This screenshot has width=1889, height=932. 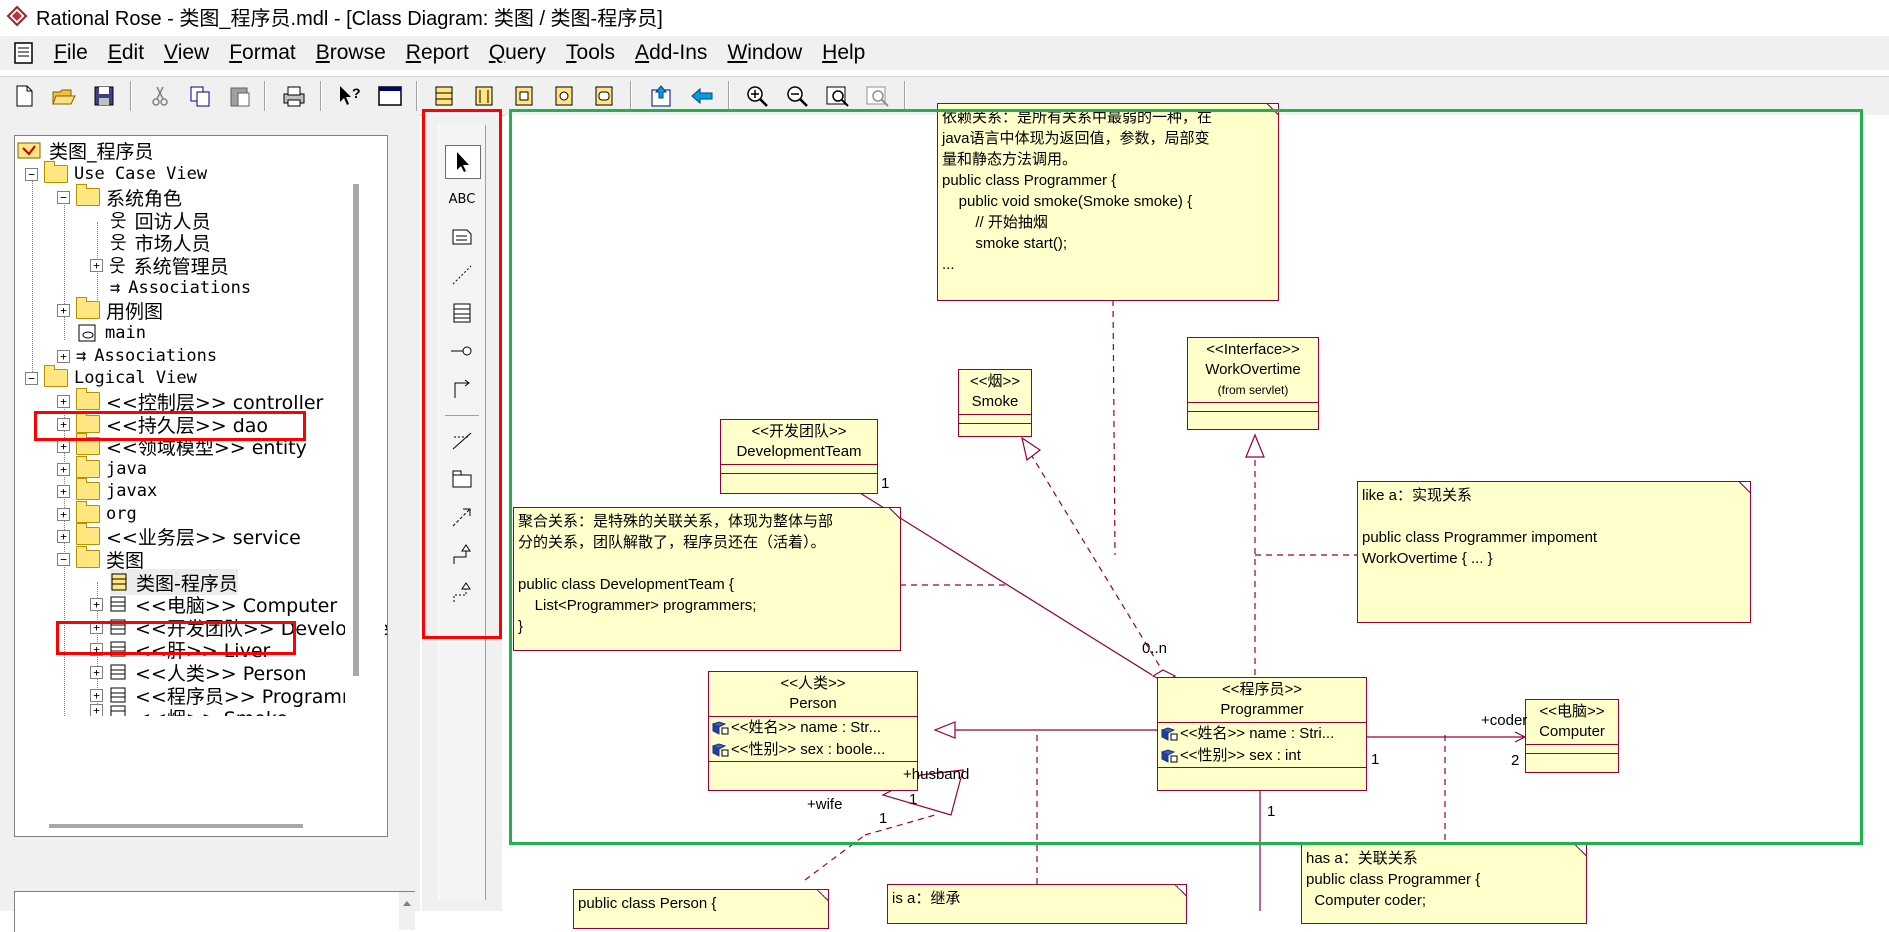 What do you see at coordinates (590, 53) in the screenshot?
I see `menu-tools: Tools` at bounding box center [590, 53].